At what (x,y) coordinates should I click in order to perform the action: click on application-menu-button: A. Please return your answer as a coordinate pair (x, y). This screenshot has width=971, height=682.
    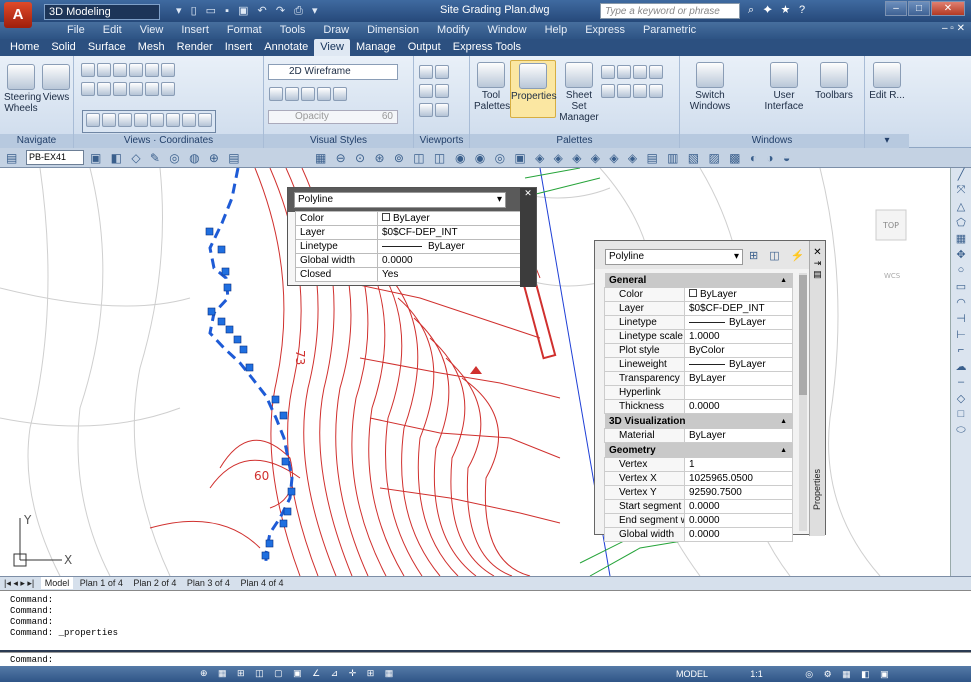
    Looking at the image, I should click on (18, 15).